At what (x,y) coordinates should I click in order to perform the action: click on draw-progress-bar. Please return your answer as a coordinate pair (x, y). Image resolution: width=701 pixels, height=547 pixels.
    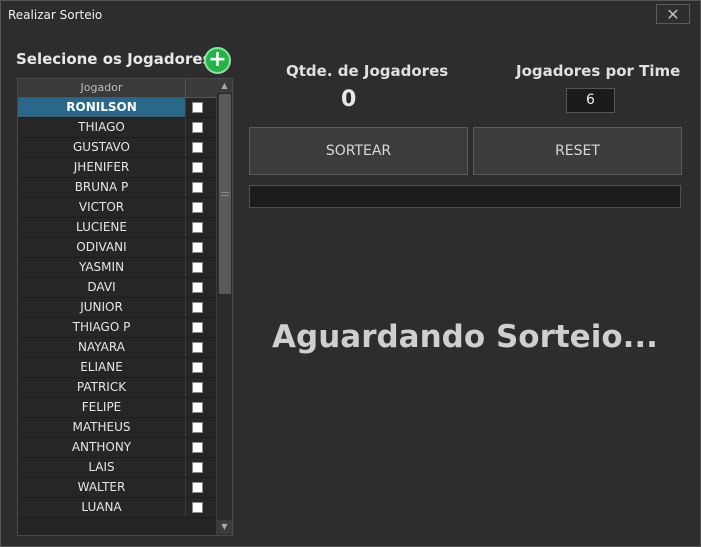
    Looking at the image, I should click on (465, 196).